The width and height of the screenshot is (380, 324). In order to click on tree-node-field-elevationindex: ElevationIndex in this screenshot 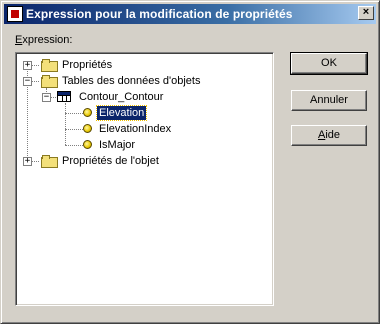, I will do `click(143, 129)`.